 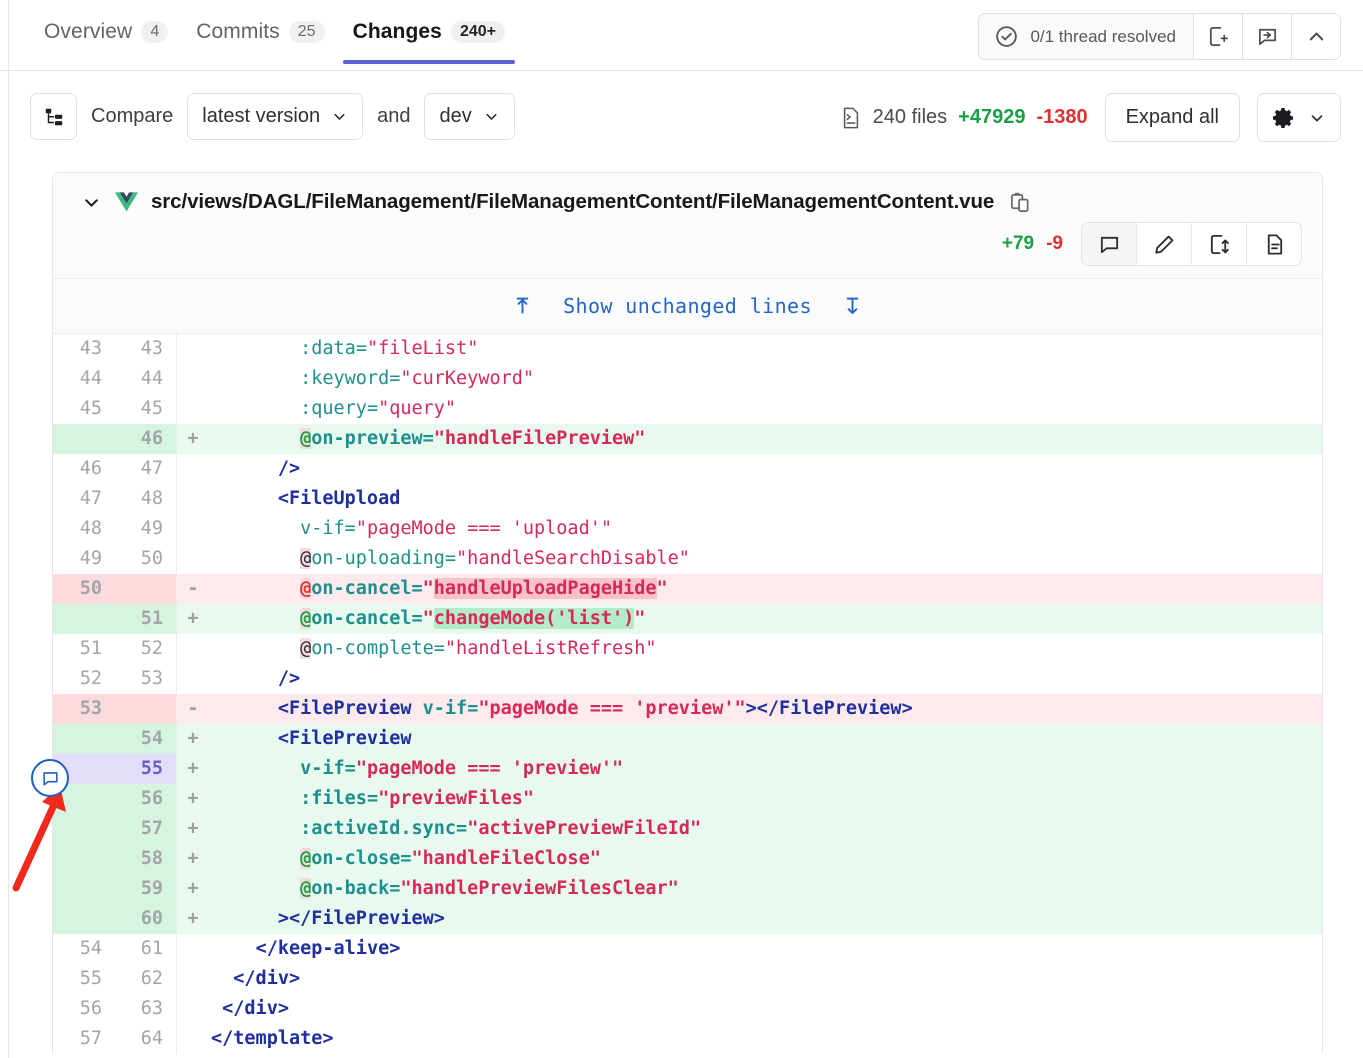 What do you see at coordinates (146, 349) in the screenshot?
I see `new-line-number: 43` at bounding box center [146, 349].